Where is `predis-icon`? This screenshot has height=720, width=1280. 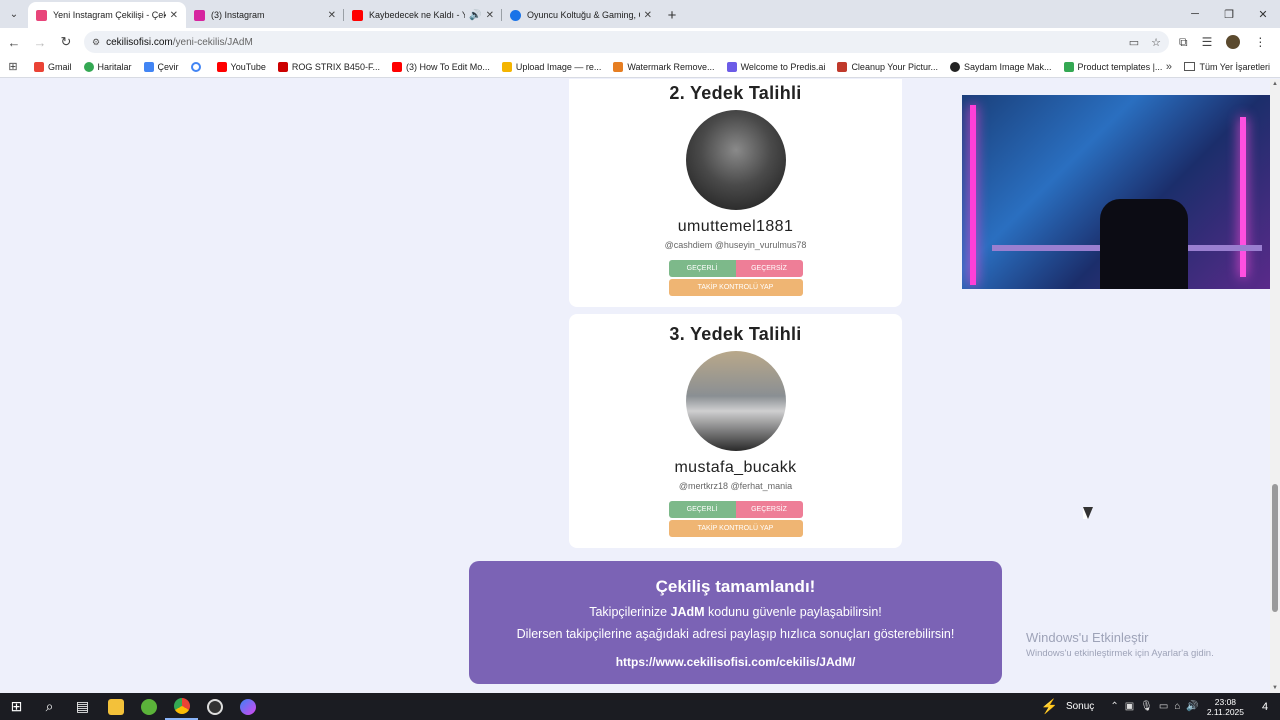
predis-icon is located at coordinates (731, 66).